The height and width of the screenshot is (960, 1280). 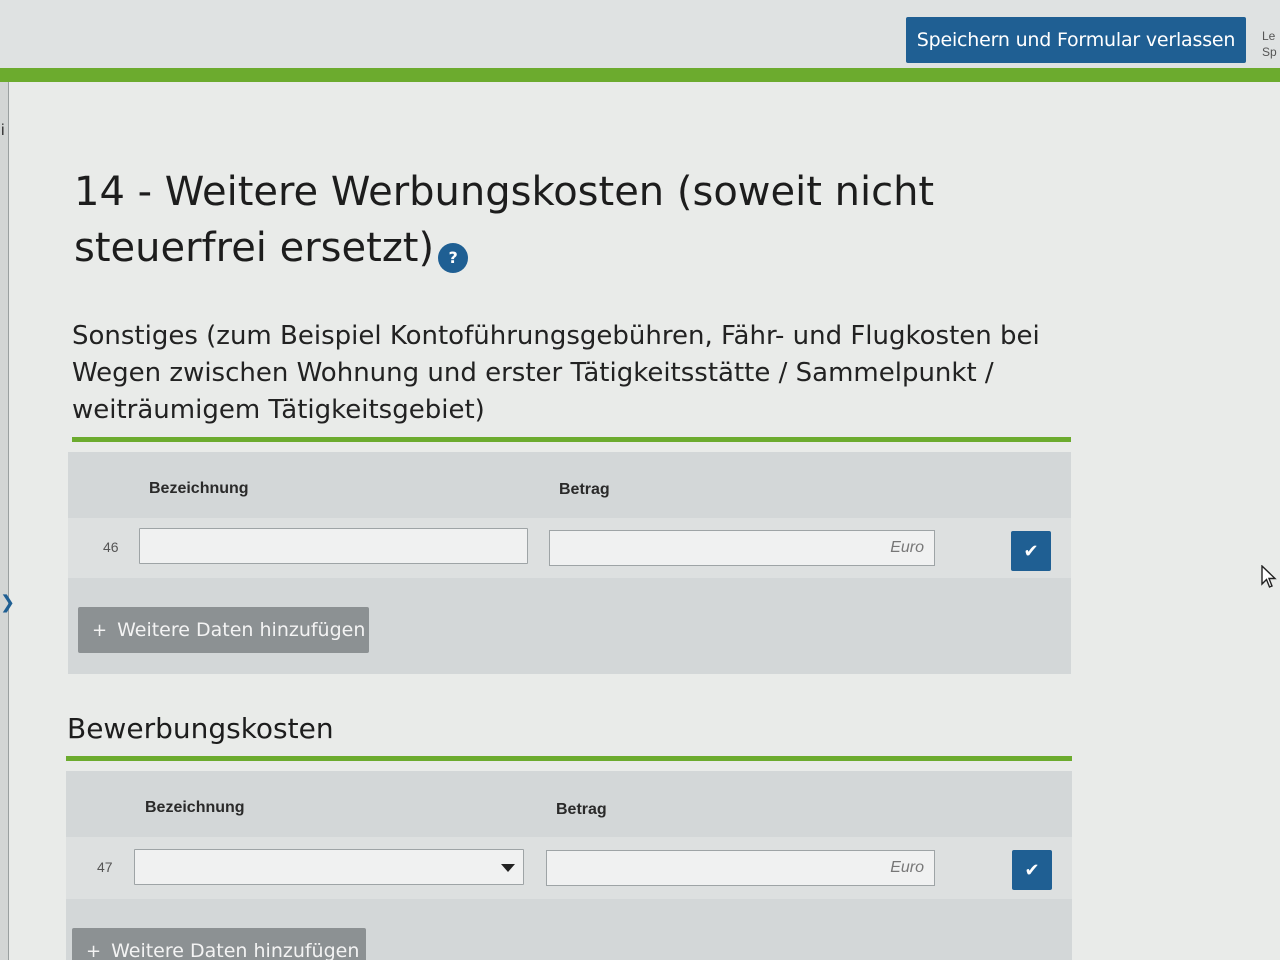 What do you see at coordinates (3, 130) in the screenshot?
I see `rail-marker: i` at bounding box center [3, 130].